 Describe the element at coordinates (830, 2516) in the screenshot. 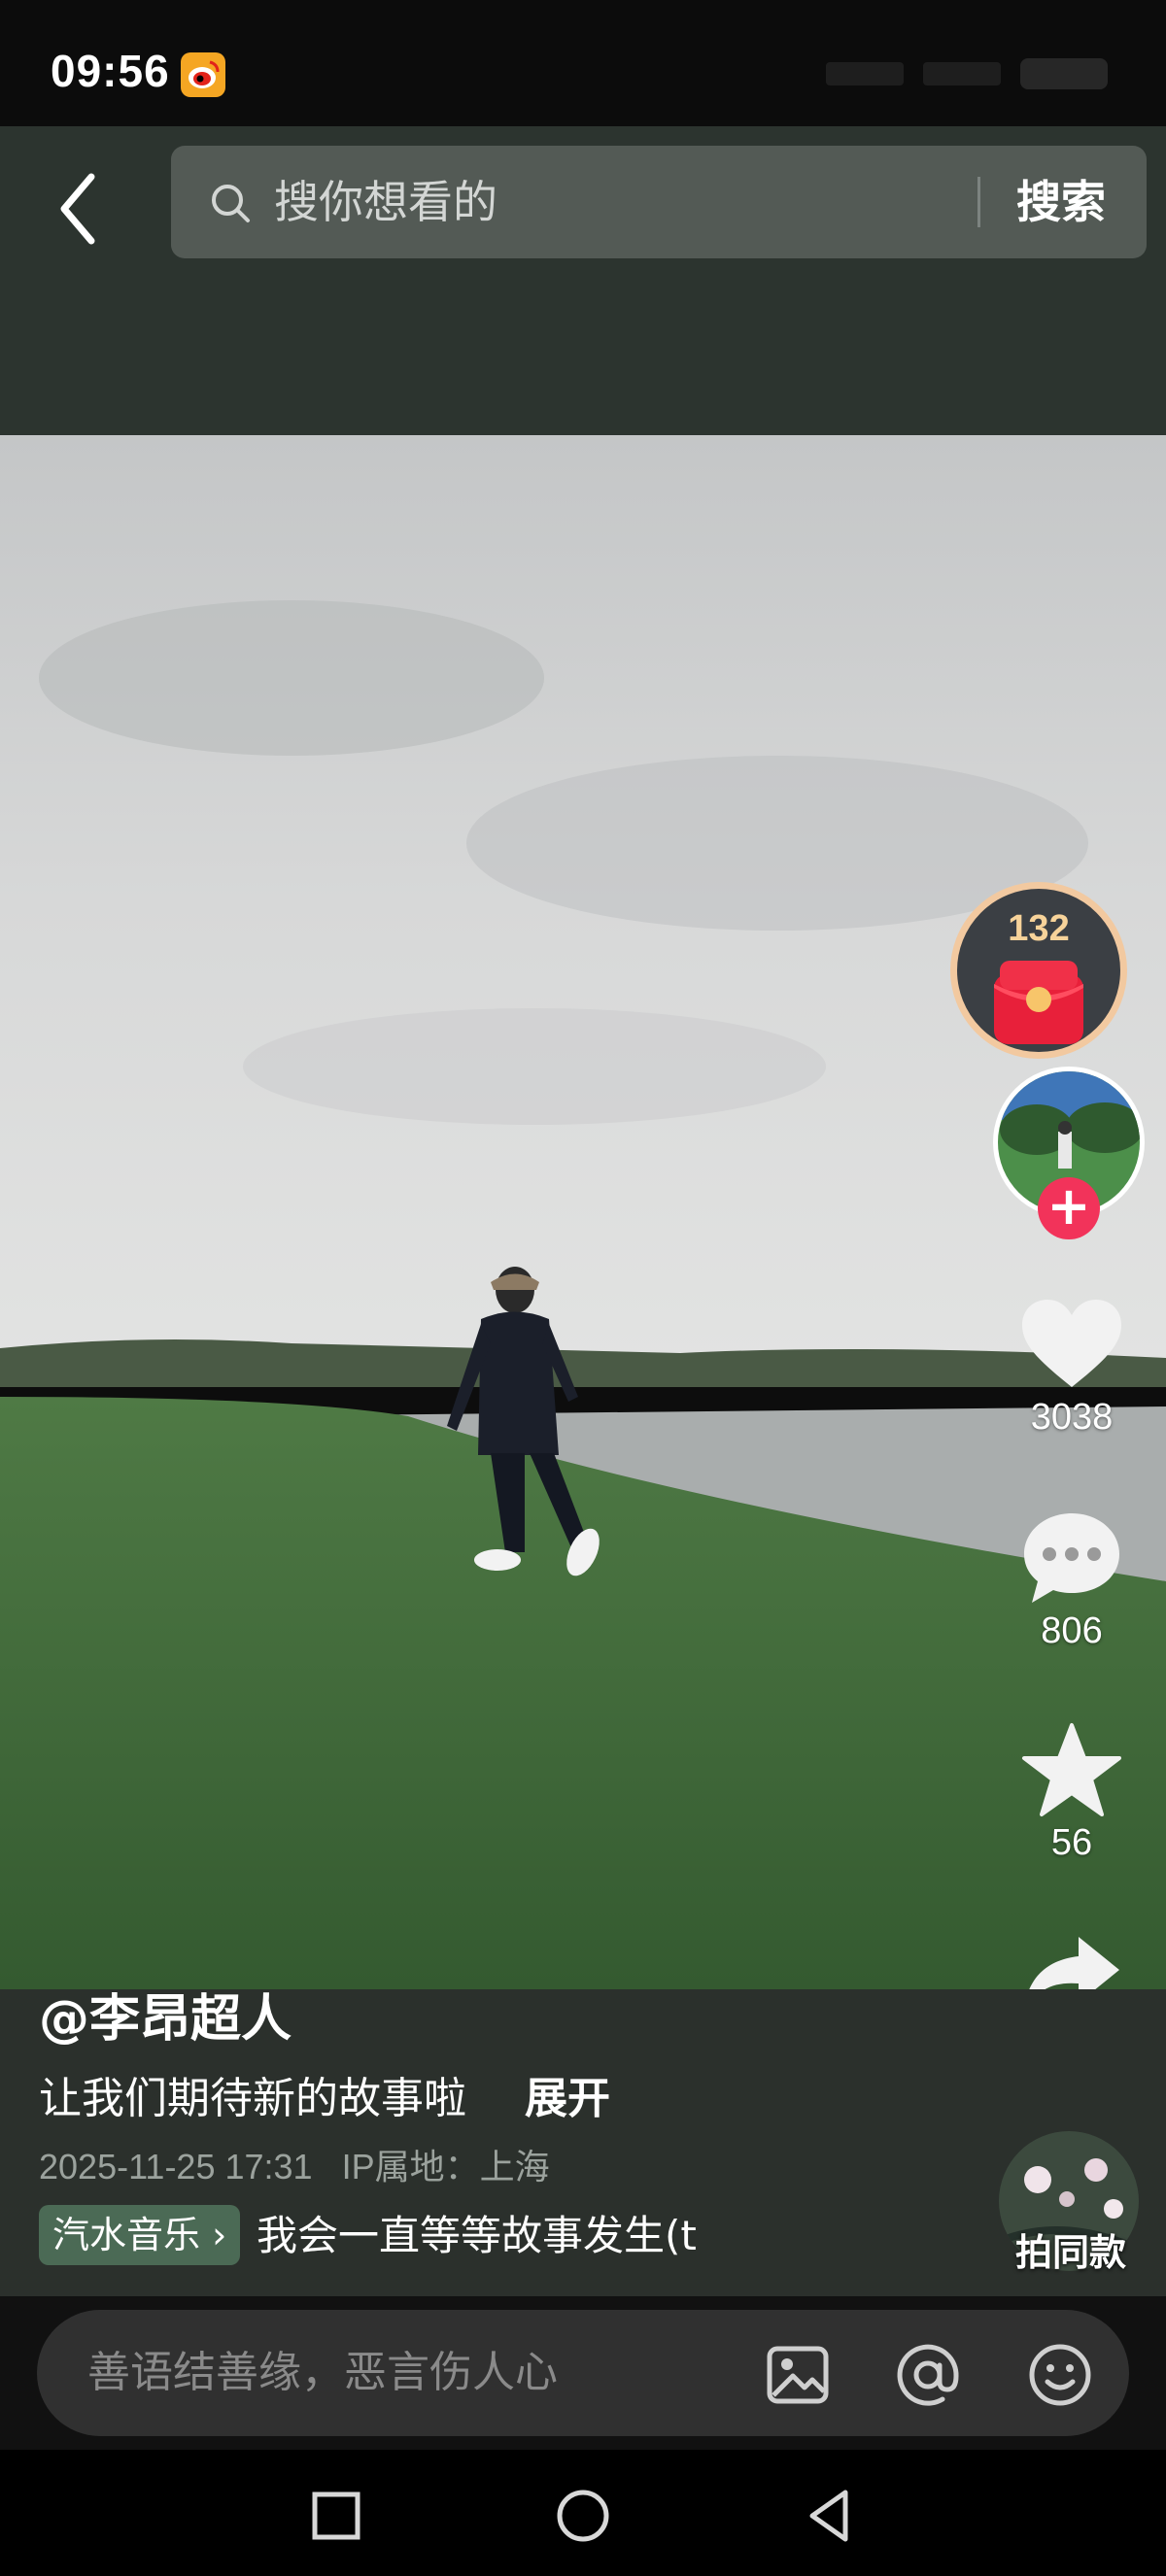

I see `back-icon` at that location.